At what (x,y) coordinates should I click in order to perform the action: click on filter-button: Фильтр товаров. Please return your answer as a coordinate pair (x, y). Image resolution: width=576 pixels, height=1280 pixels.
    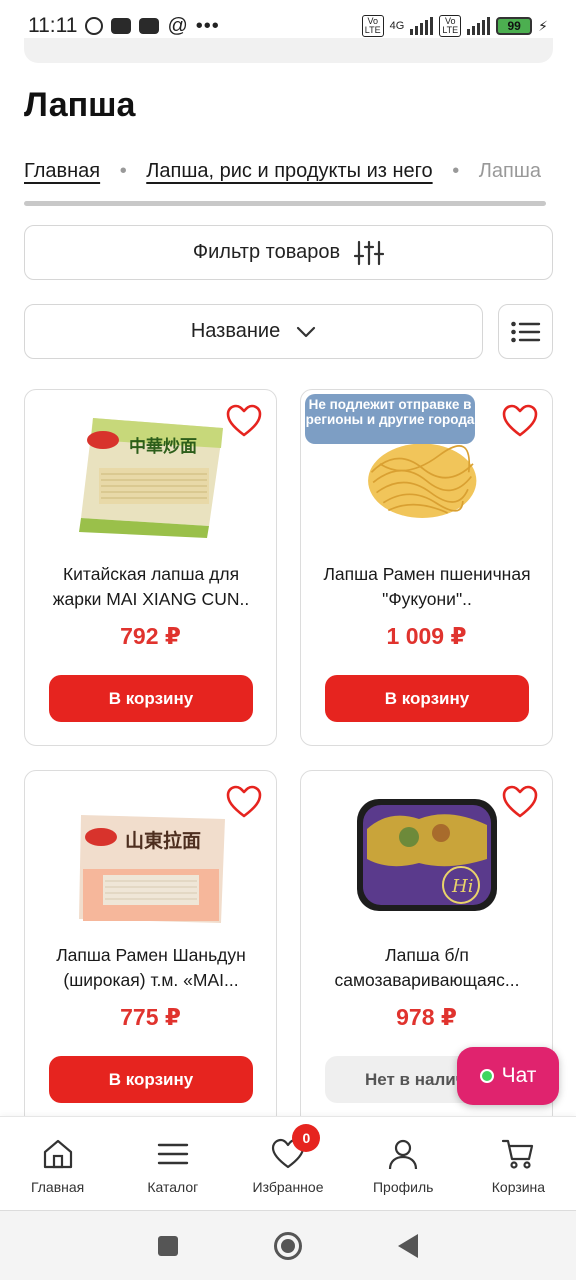
    Looking at the image, I should click on (288, 252).